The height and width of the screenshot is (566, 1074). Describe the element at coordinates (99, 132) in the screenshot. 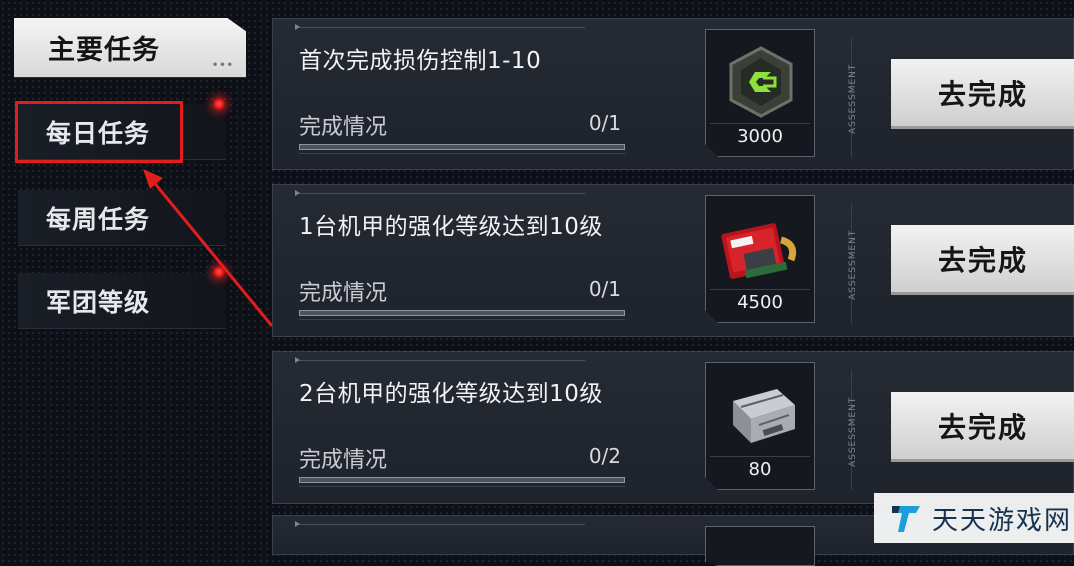

I see `highlight-box` at that location.